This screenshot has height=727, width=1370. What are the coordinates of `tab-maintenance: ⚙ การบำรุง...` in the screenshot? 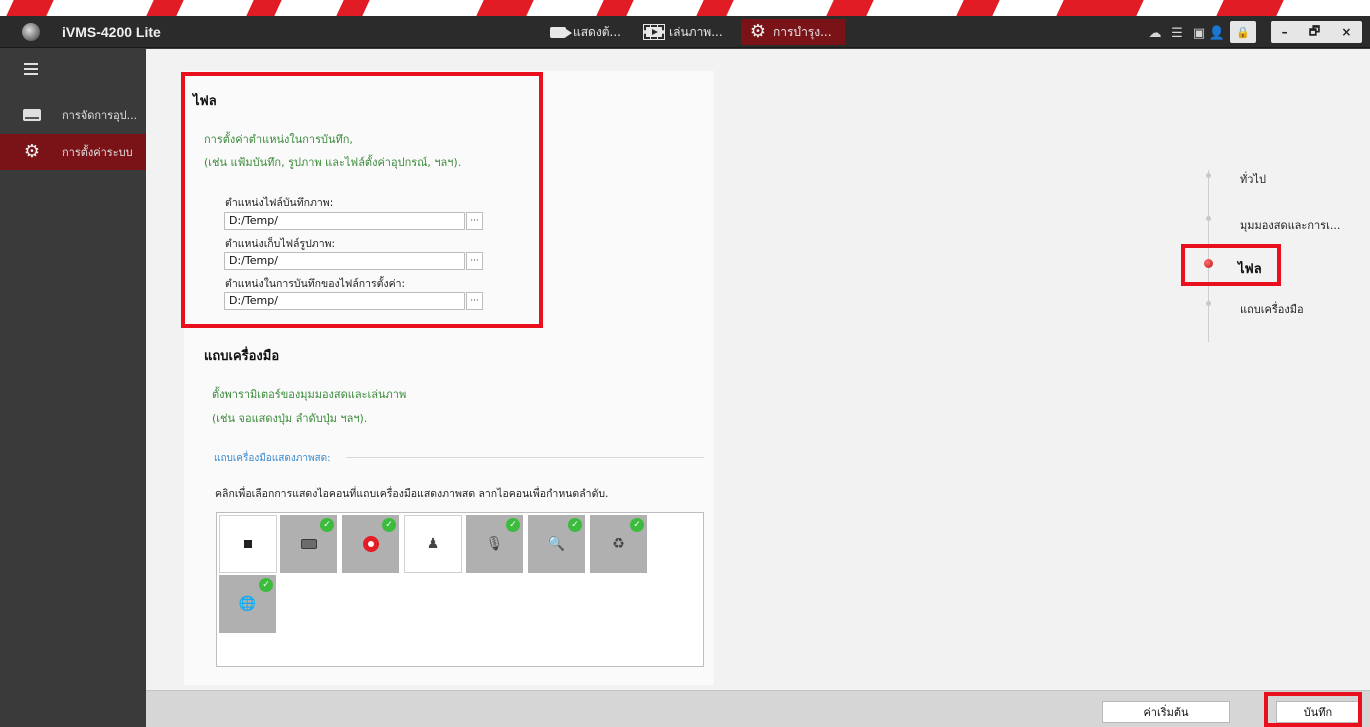 It's located at (793, 32).